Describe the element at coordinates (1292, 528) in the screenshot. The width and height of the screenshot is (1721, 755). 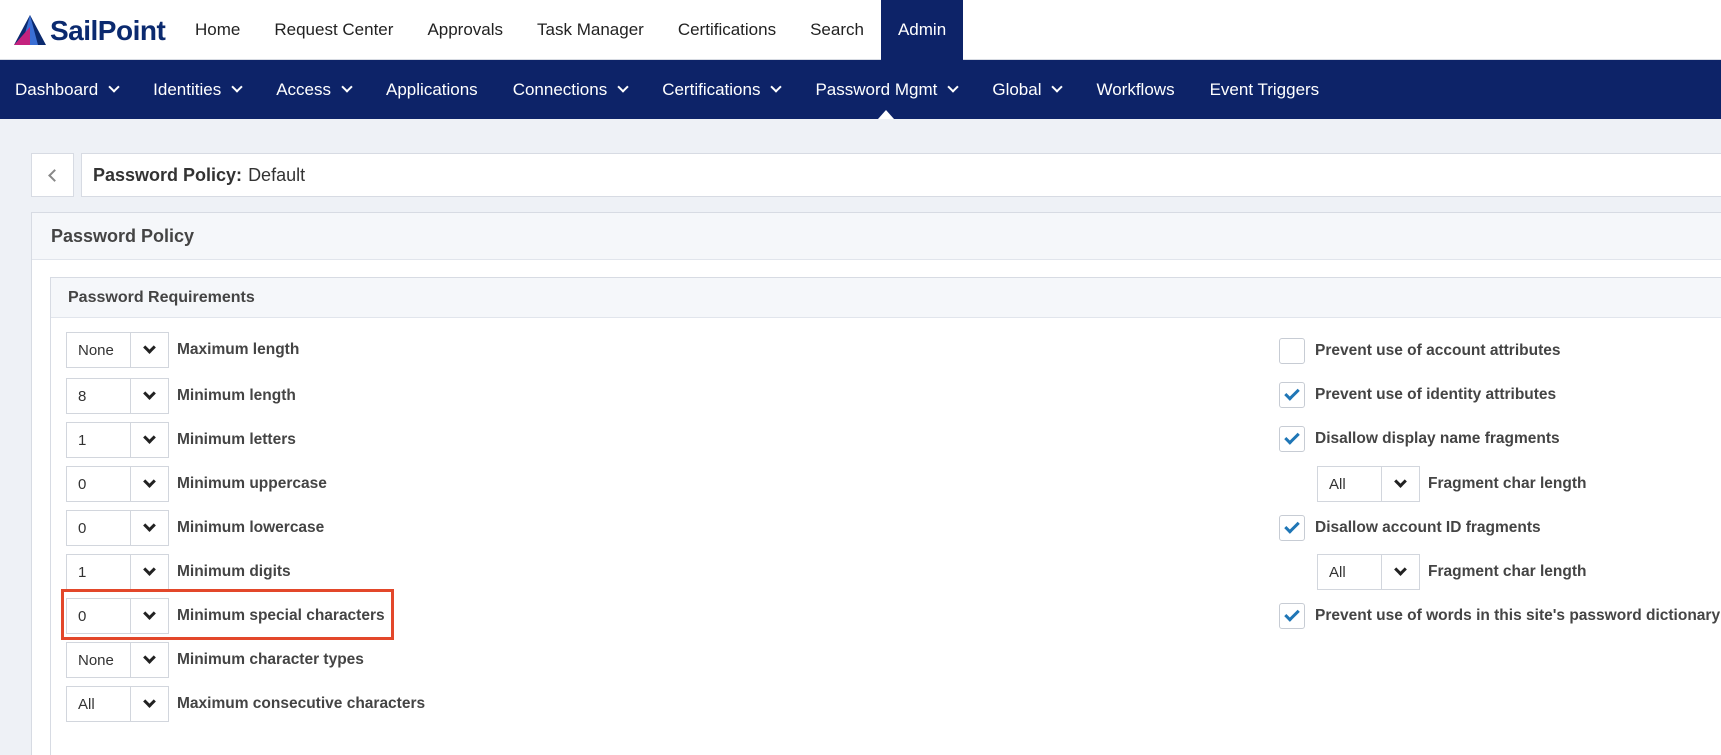
I see `disallow-account-id-fragments-checkbox` at that location.